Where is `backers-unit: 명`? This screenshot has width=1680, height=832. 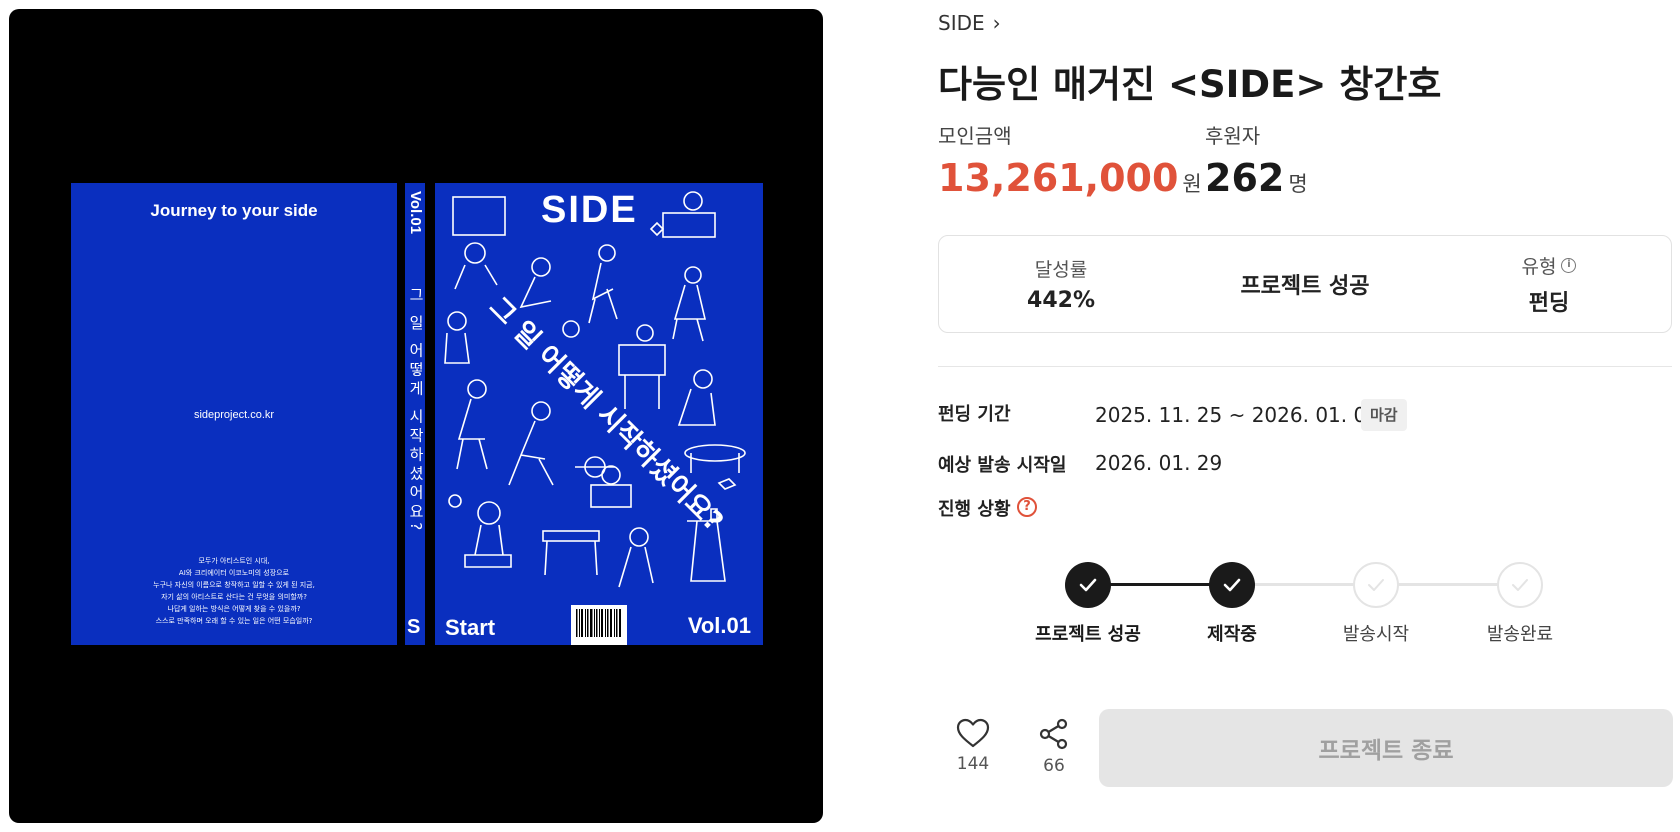 backers-unit: 명 is located at coordinates (1298, 184).